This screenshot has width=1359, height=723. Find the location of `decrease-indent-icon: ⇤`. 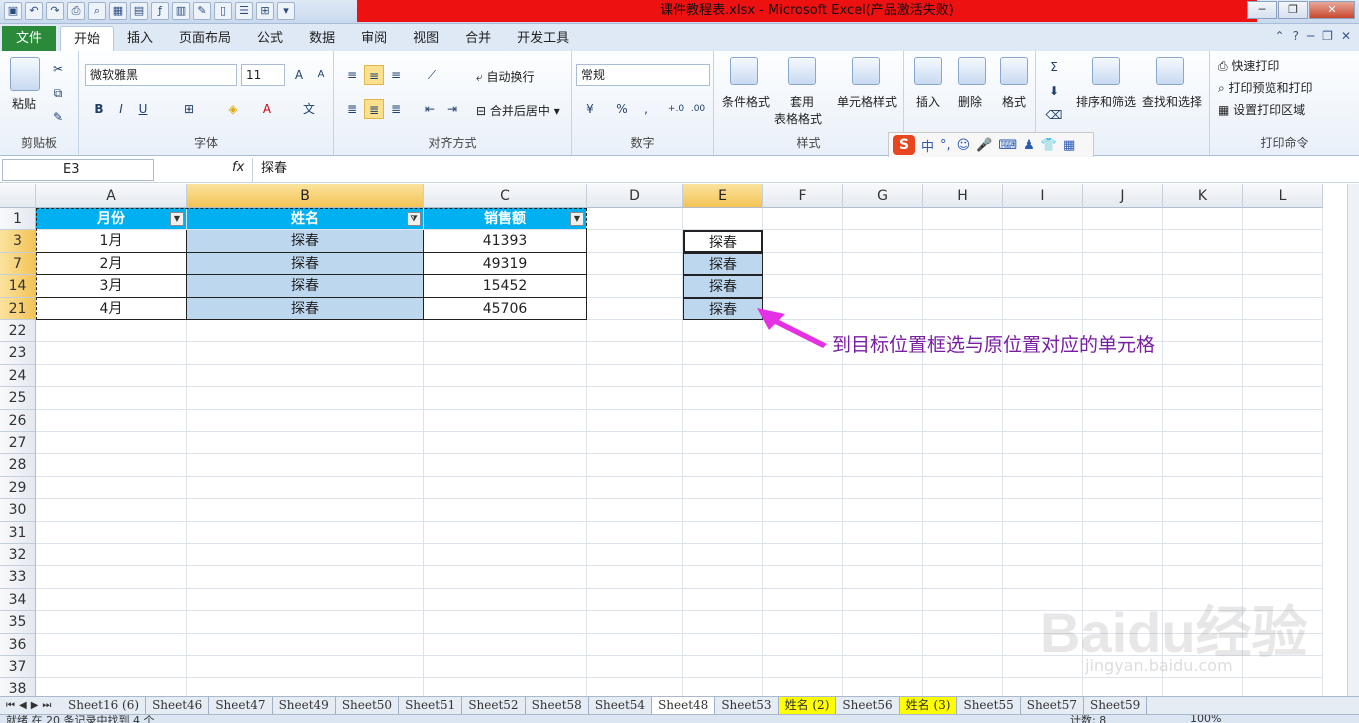

decrease-indent-icon: ⇤ is located at coordinates (430, 109).